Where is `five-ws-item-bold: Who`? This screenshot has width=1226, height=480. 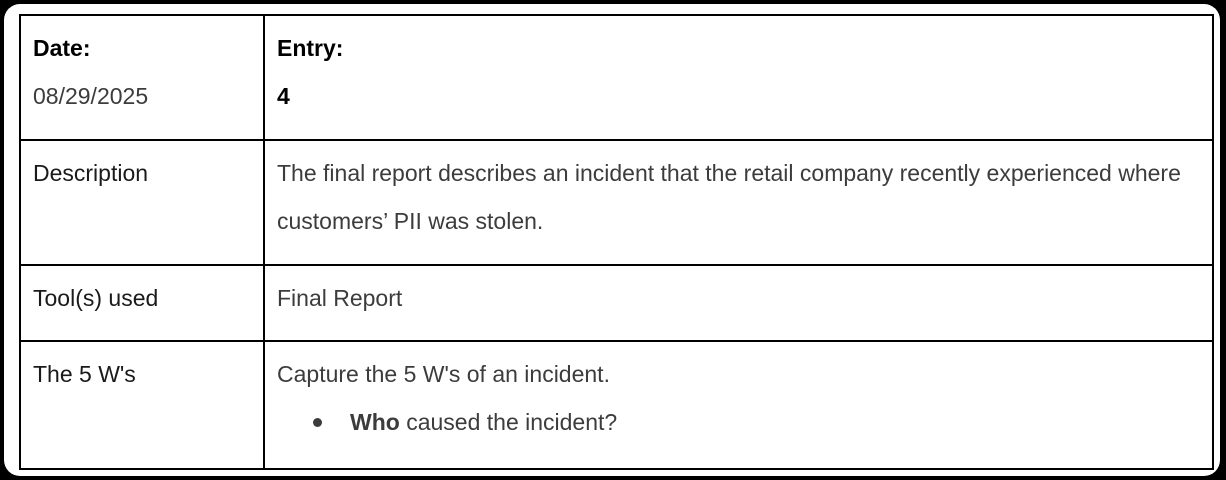 five-ws-item-bold: Who is located at coordinates (375, 422).